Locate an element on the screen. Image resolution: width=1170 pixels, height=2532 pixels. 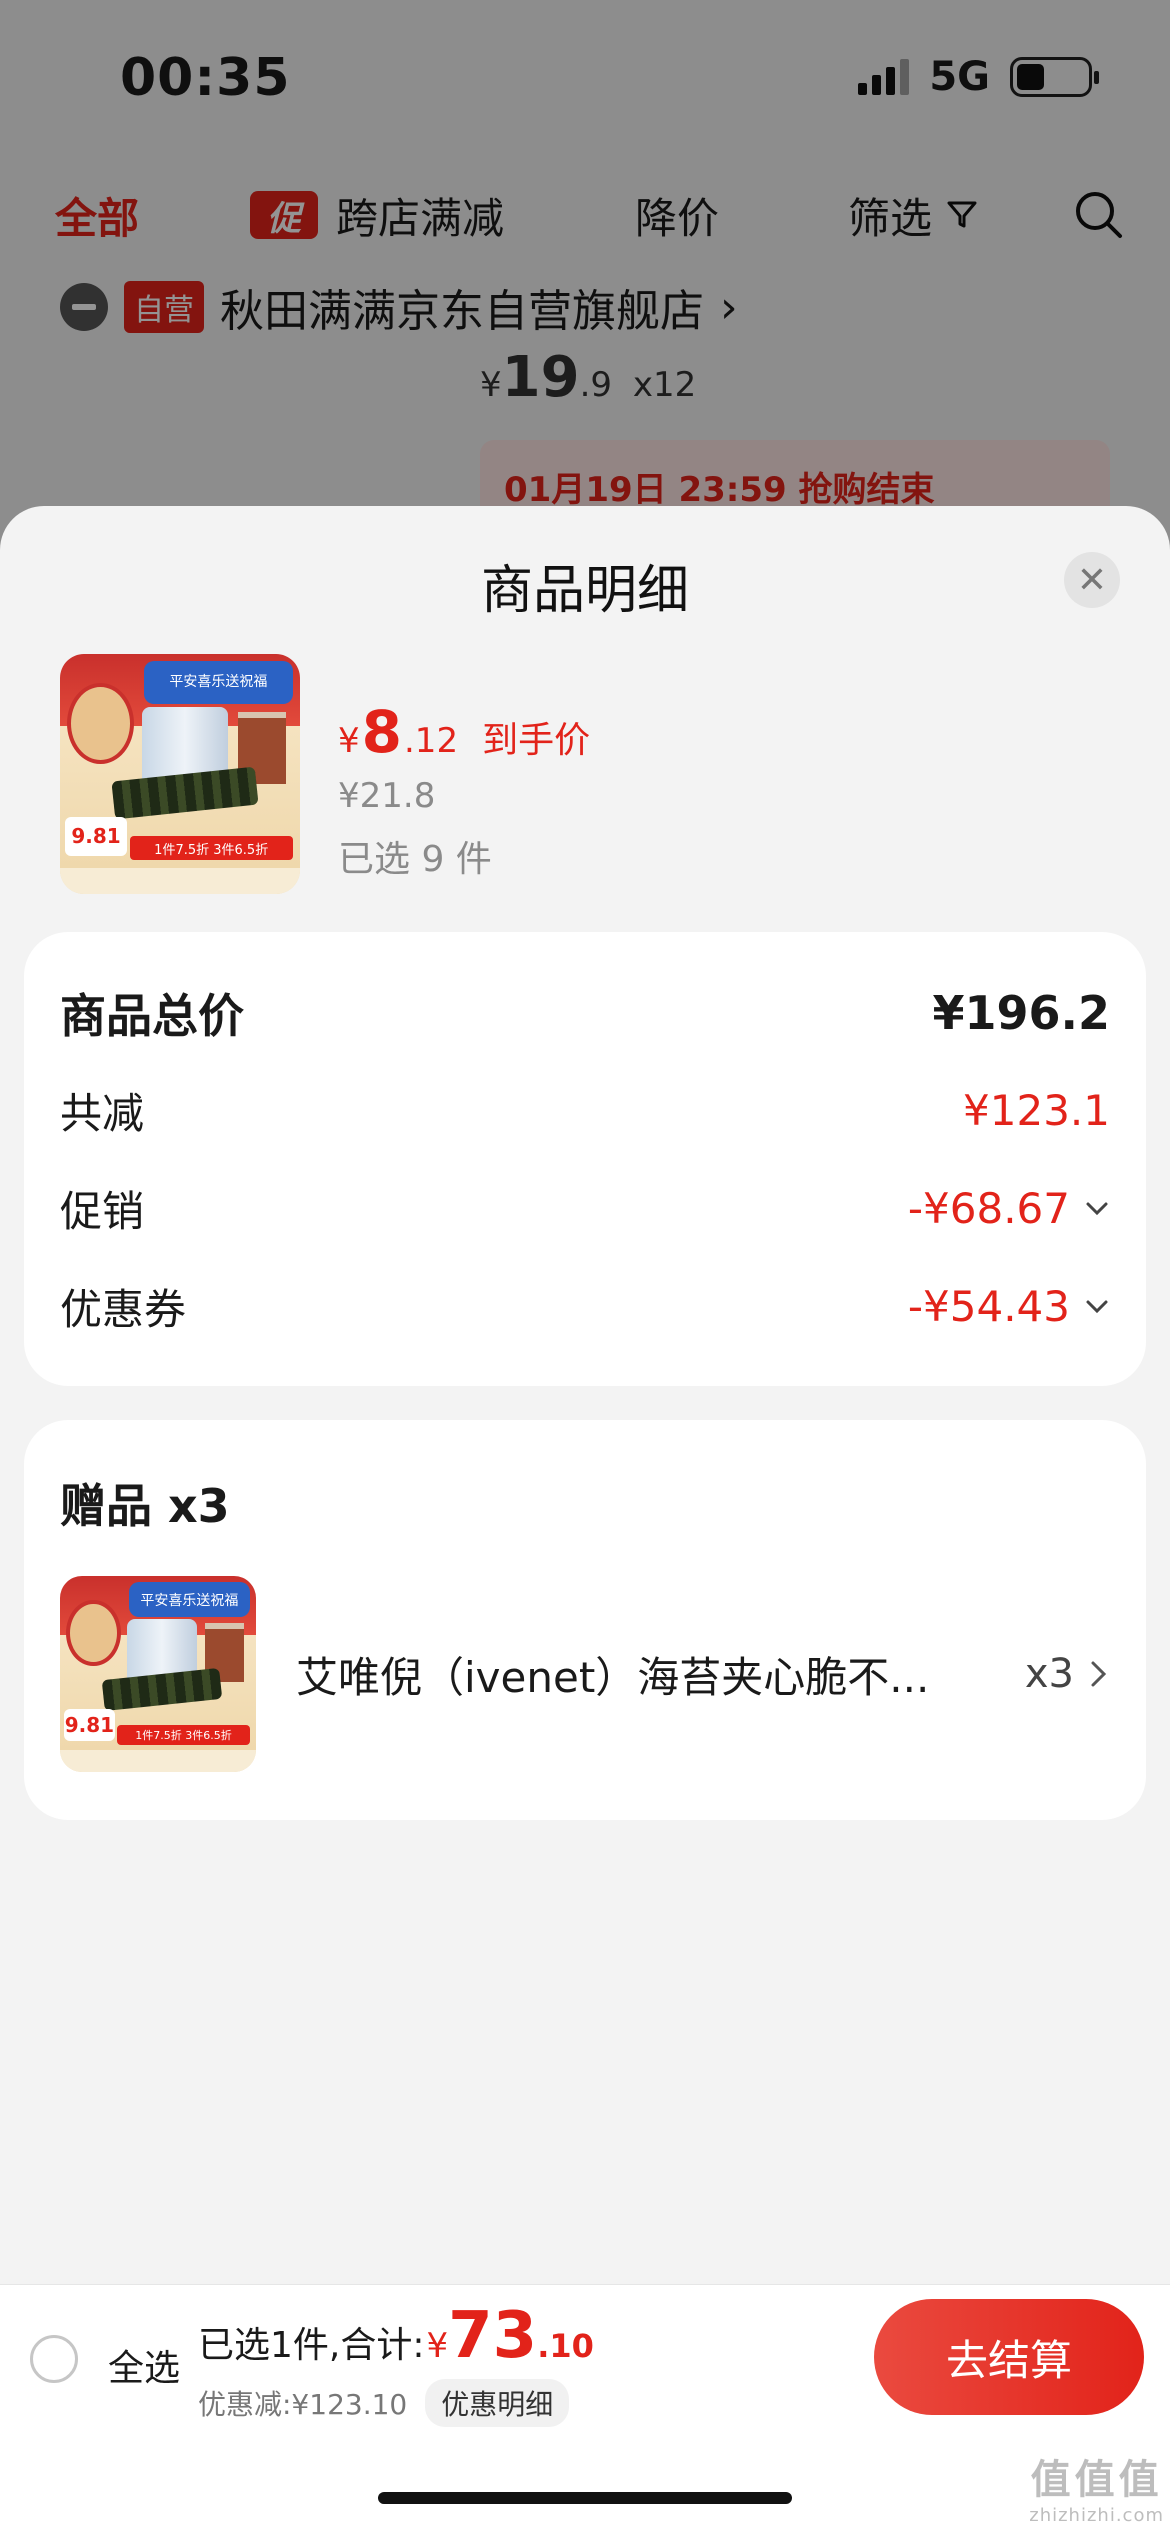
total-summary: 已选1件,合计: ¥ 73 .10 is located at coordinates (396, 2336).